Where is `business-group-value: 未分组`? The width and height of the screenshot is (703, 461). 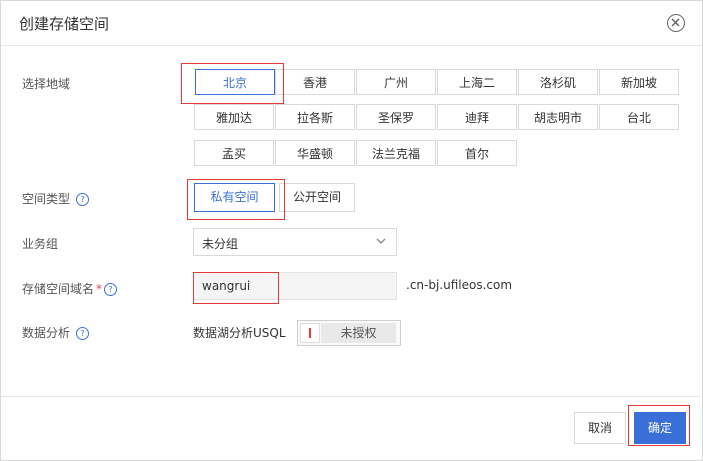
business-group-value: 未分组 is located at coordinates (220, 244).